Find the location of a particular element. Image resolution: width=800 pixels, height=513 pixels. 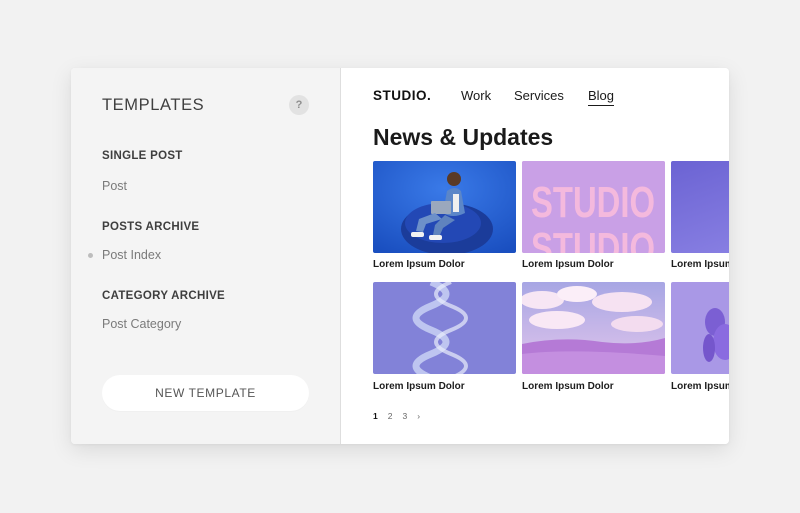

help-icon: ? is located at coordinates (299, 105).